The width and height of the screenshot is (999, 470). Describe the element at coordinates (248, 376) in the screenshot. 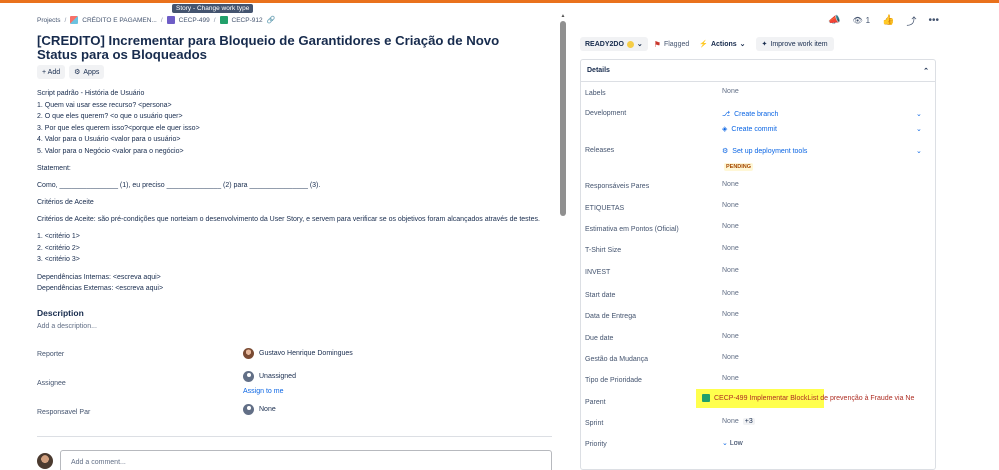

I see `unassigned-avatar-icon` at that location.